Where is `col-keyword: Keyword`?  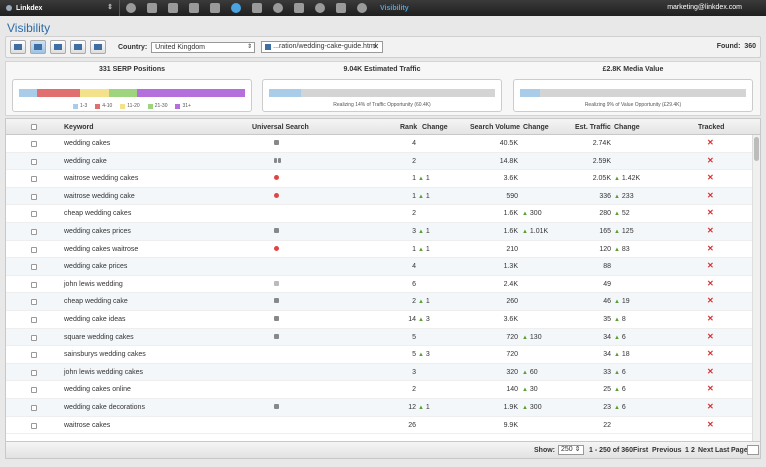
col-keyword: Keyword is located at coordinates (79, 127).